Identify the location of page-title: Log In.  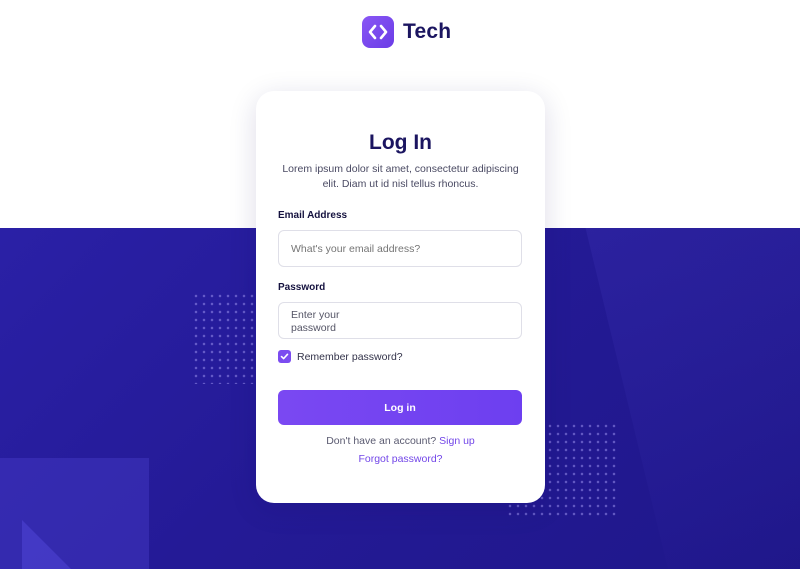
(400, 142).